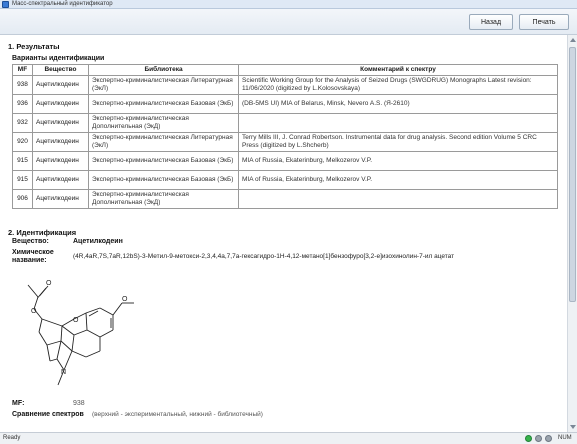 The image size is (577, 444). Describe the element at coordinates (573, 40) in the screenshot. I see `scroll-up-arrow-icon` at that location.